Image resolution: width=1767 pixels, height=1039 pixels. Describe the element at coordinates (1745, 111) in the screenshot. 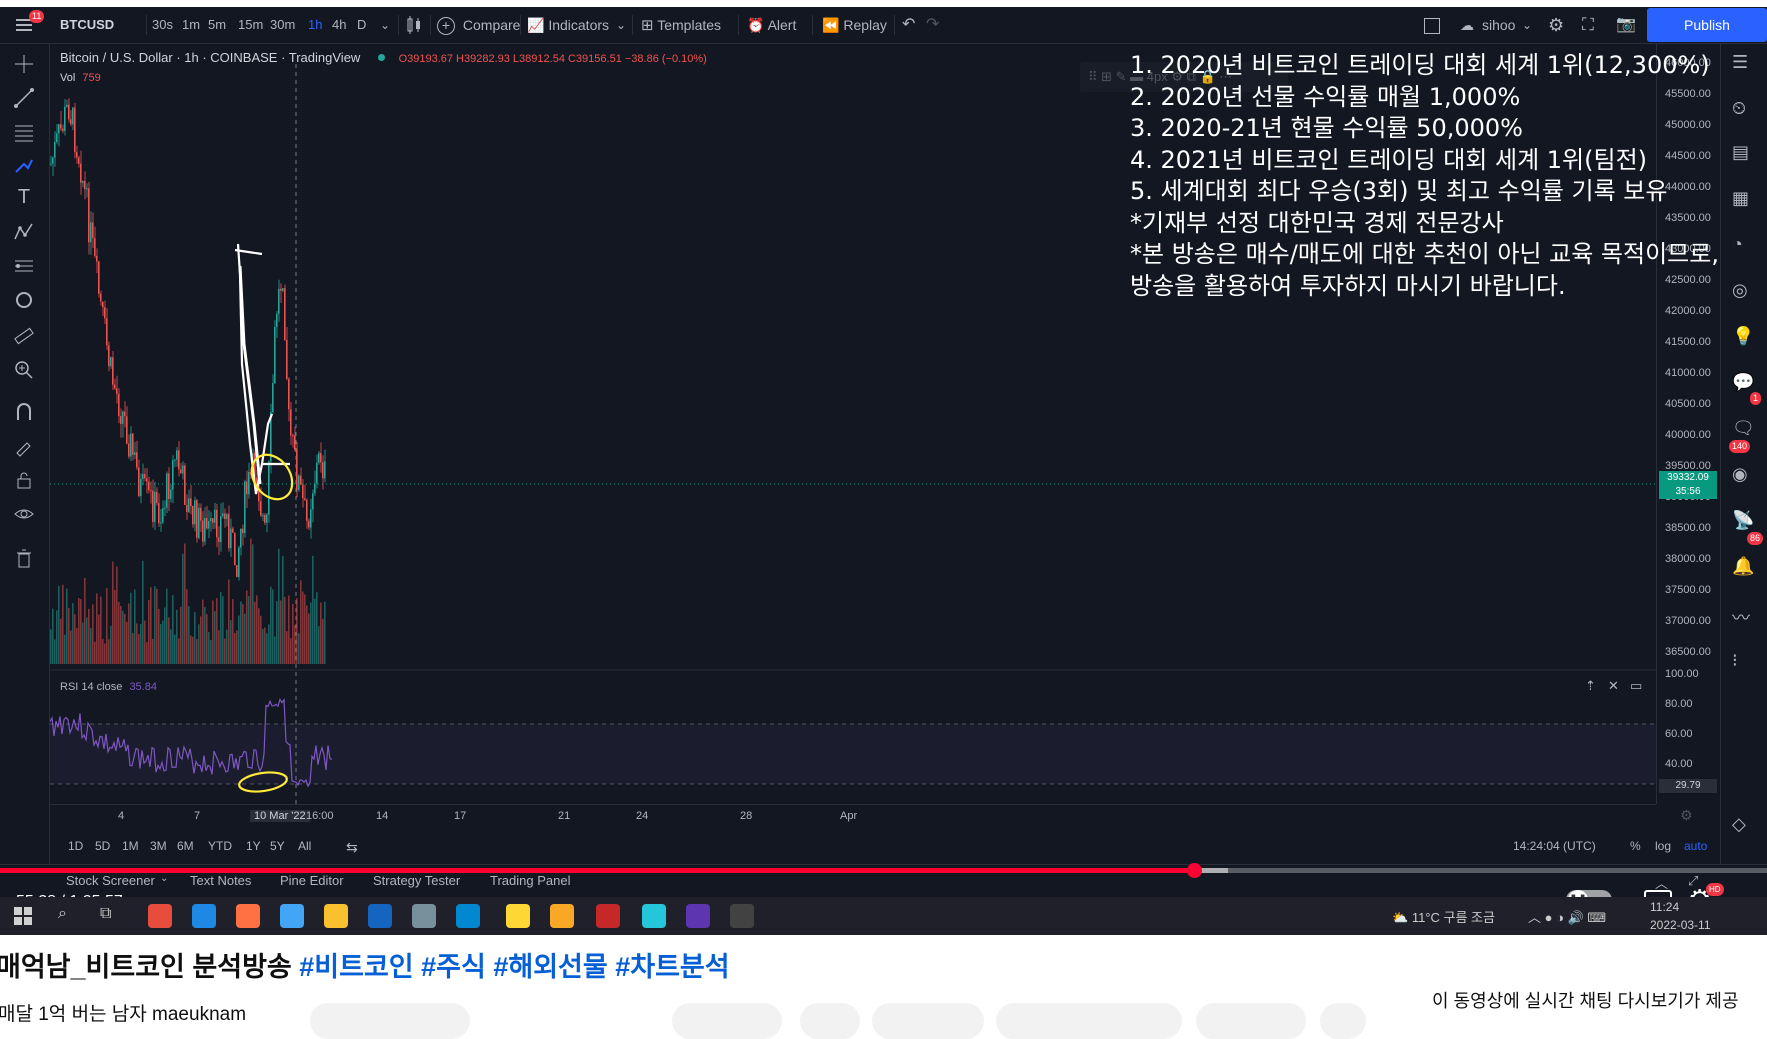

I see `alerts-clock-icon: ⏲` at that location.